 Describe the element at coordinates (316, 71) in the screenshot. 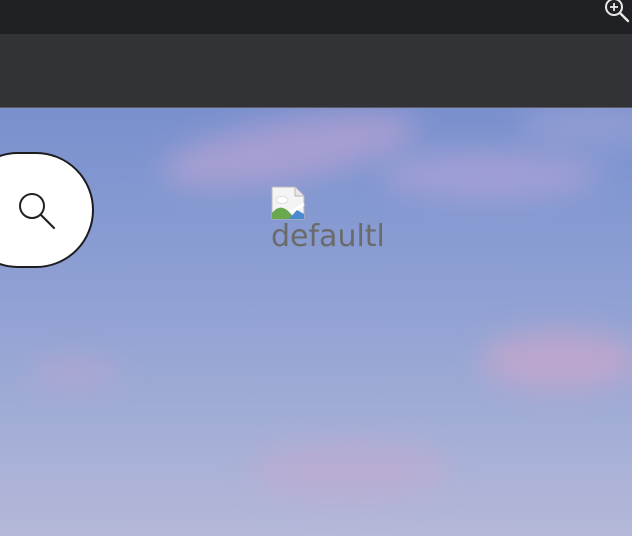

I see `toolbar` at that location.